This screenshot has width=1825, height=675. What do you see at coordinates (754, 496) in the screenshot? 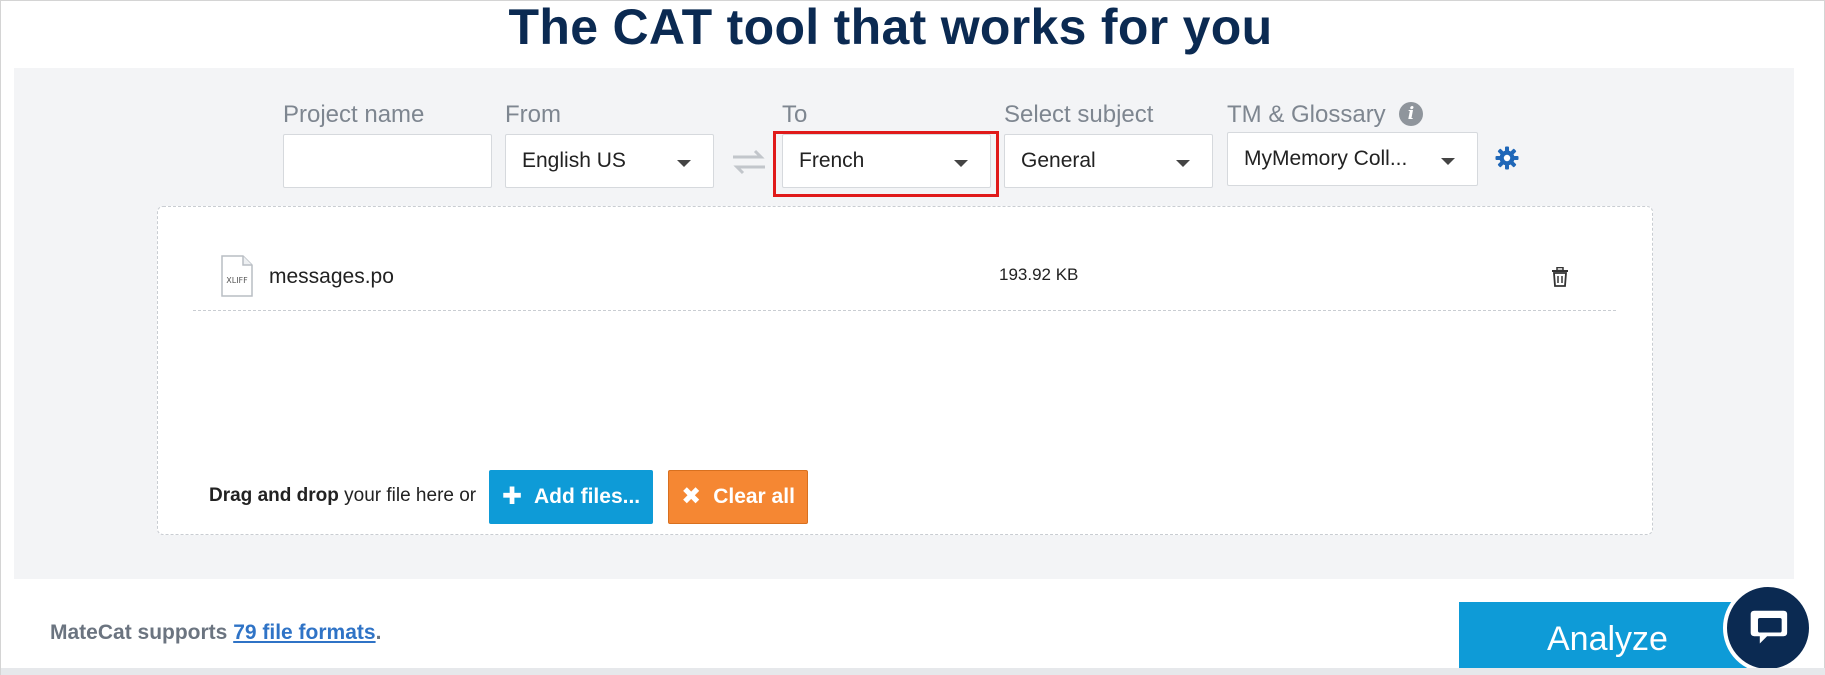
I see `clear-all-label: Clear all` at bounding box center [754, 496].